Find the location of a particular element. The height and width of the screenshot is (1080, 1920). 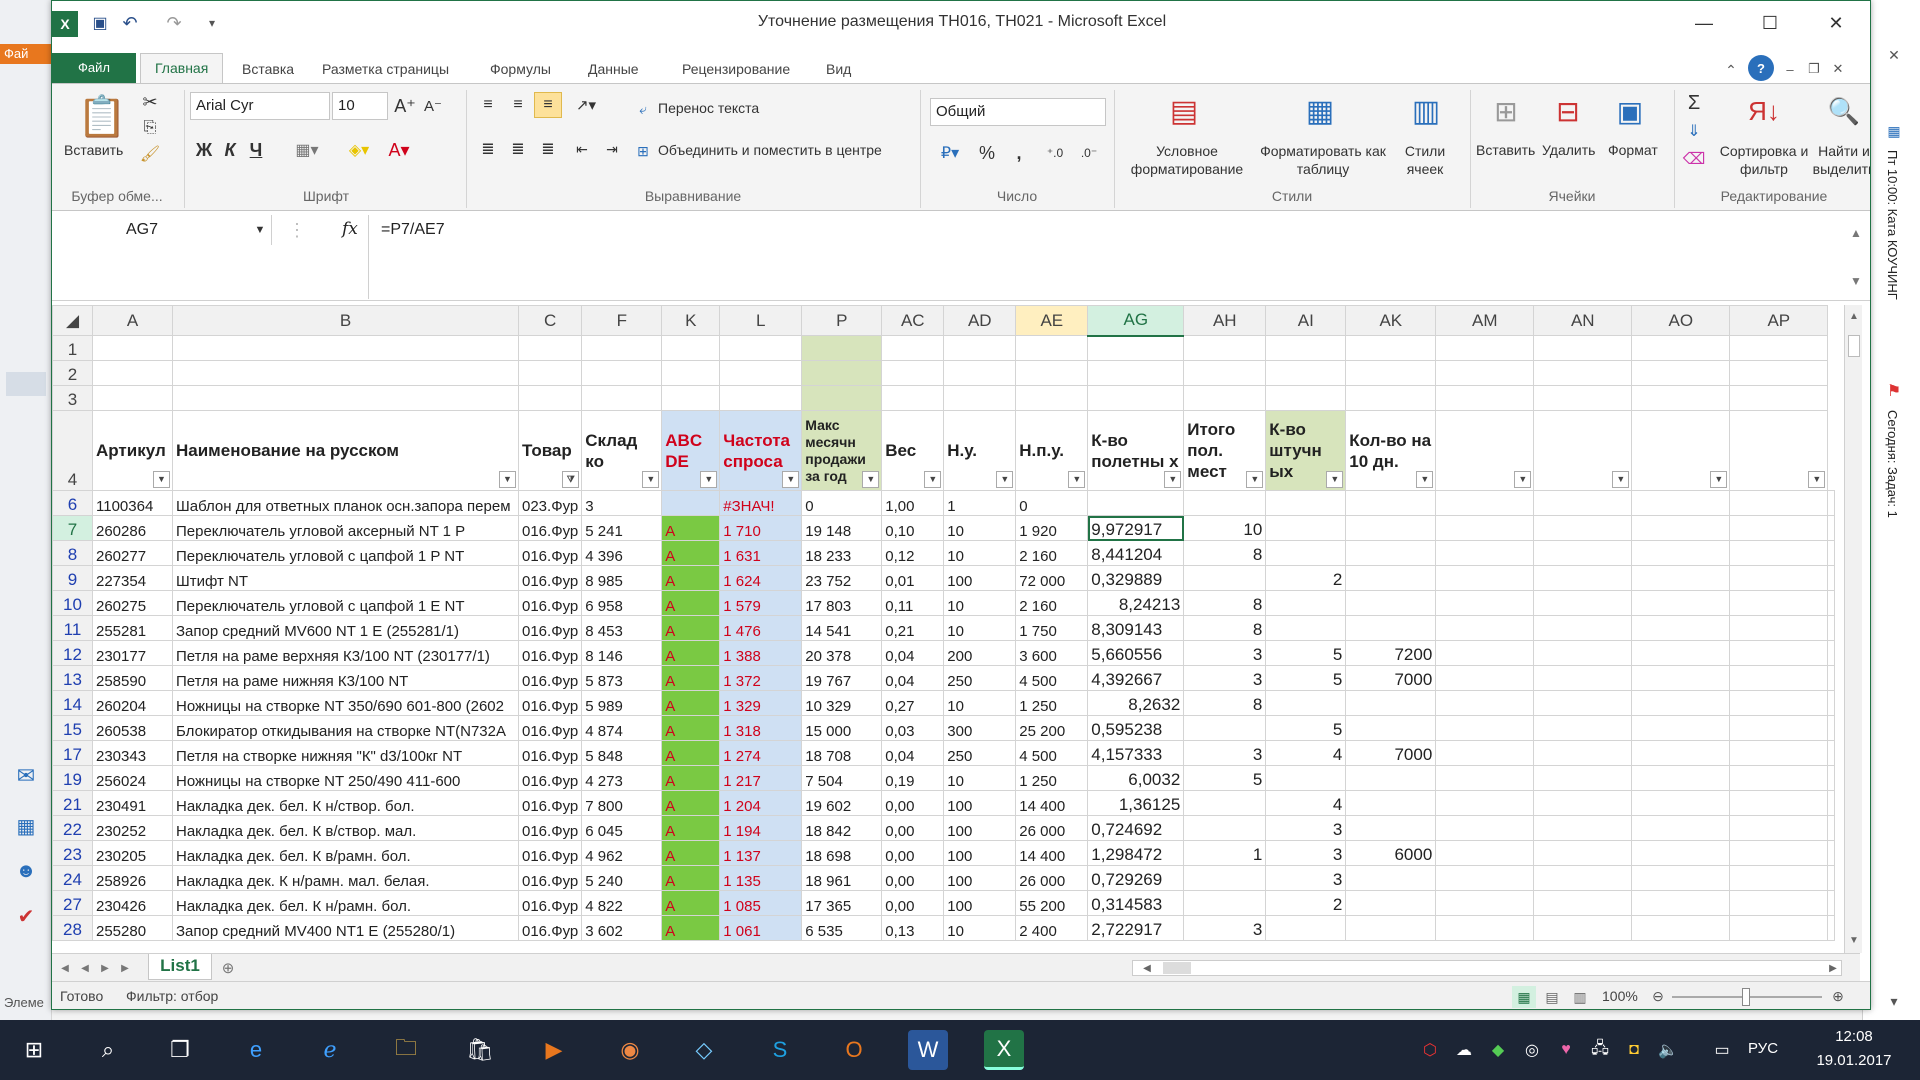

copy-icon: ⎘ is located at coordinates (150, 128).